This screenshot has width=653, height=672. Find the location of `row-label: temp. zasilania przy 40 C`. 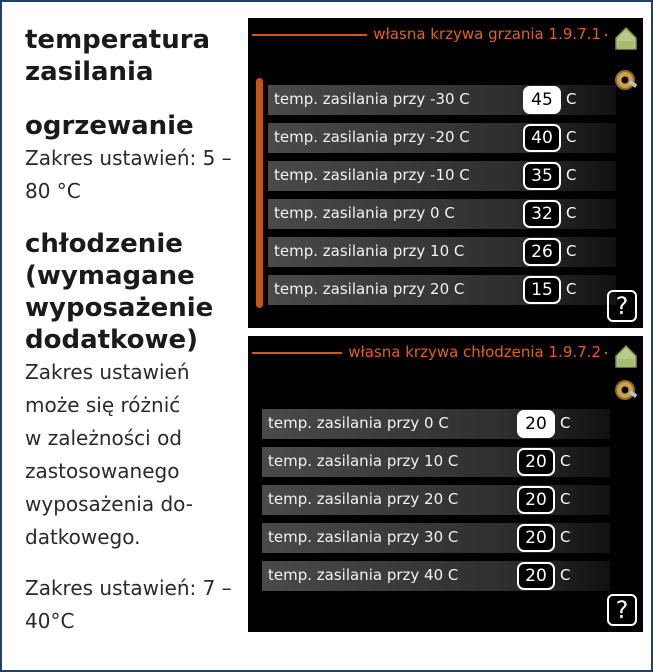

row-label: temp. zasilania przy 40 C is located at coordinates (363, 575).